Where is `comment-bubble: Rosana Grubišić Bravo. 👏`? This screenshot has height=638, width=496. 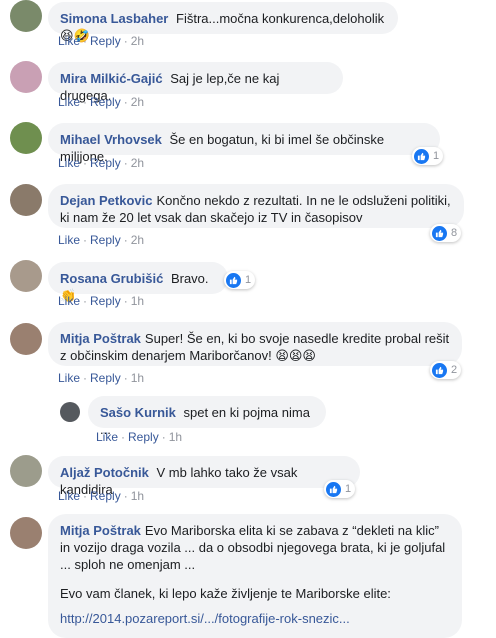 comment-bubble: Rosana Grubišić Bravo. 👏 is located at coordinates (138, 282).